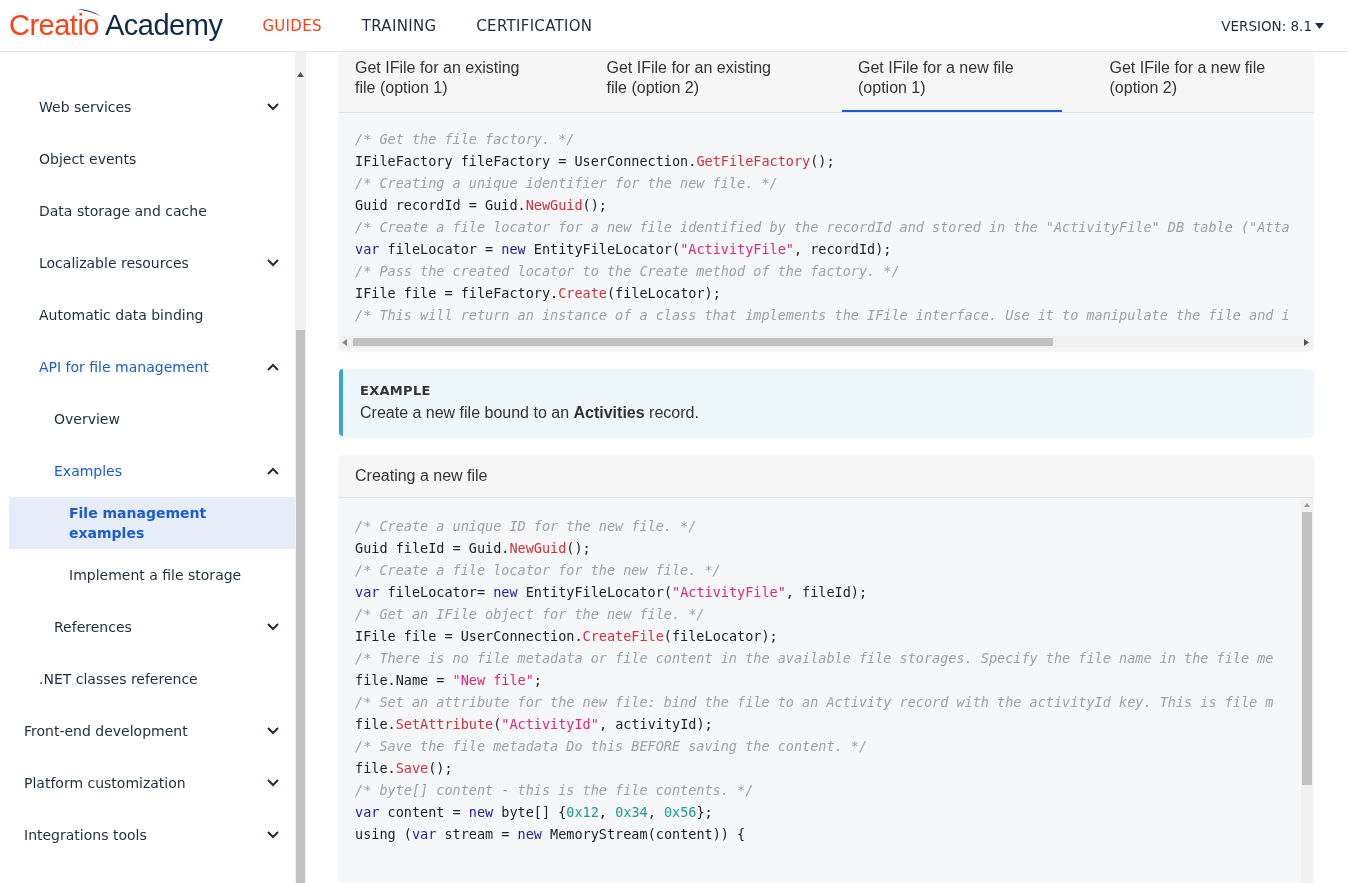 This screenshot has width=1348, height=883. What do you see at coordinates (822, 315) in the screenshot?
I see `code-line: /* This will return an instance of a class that implements the IFile interface. Use it to manipulate the file and i` at bounding box center [822, 315].